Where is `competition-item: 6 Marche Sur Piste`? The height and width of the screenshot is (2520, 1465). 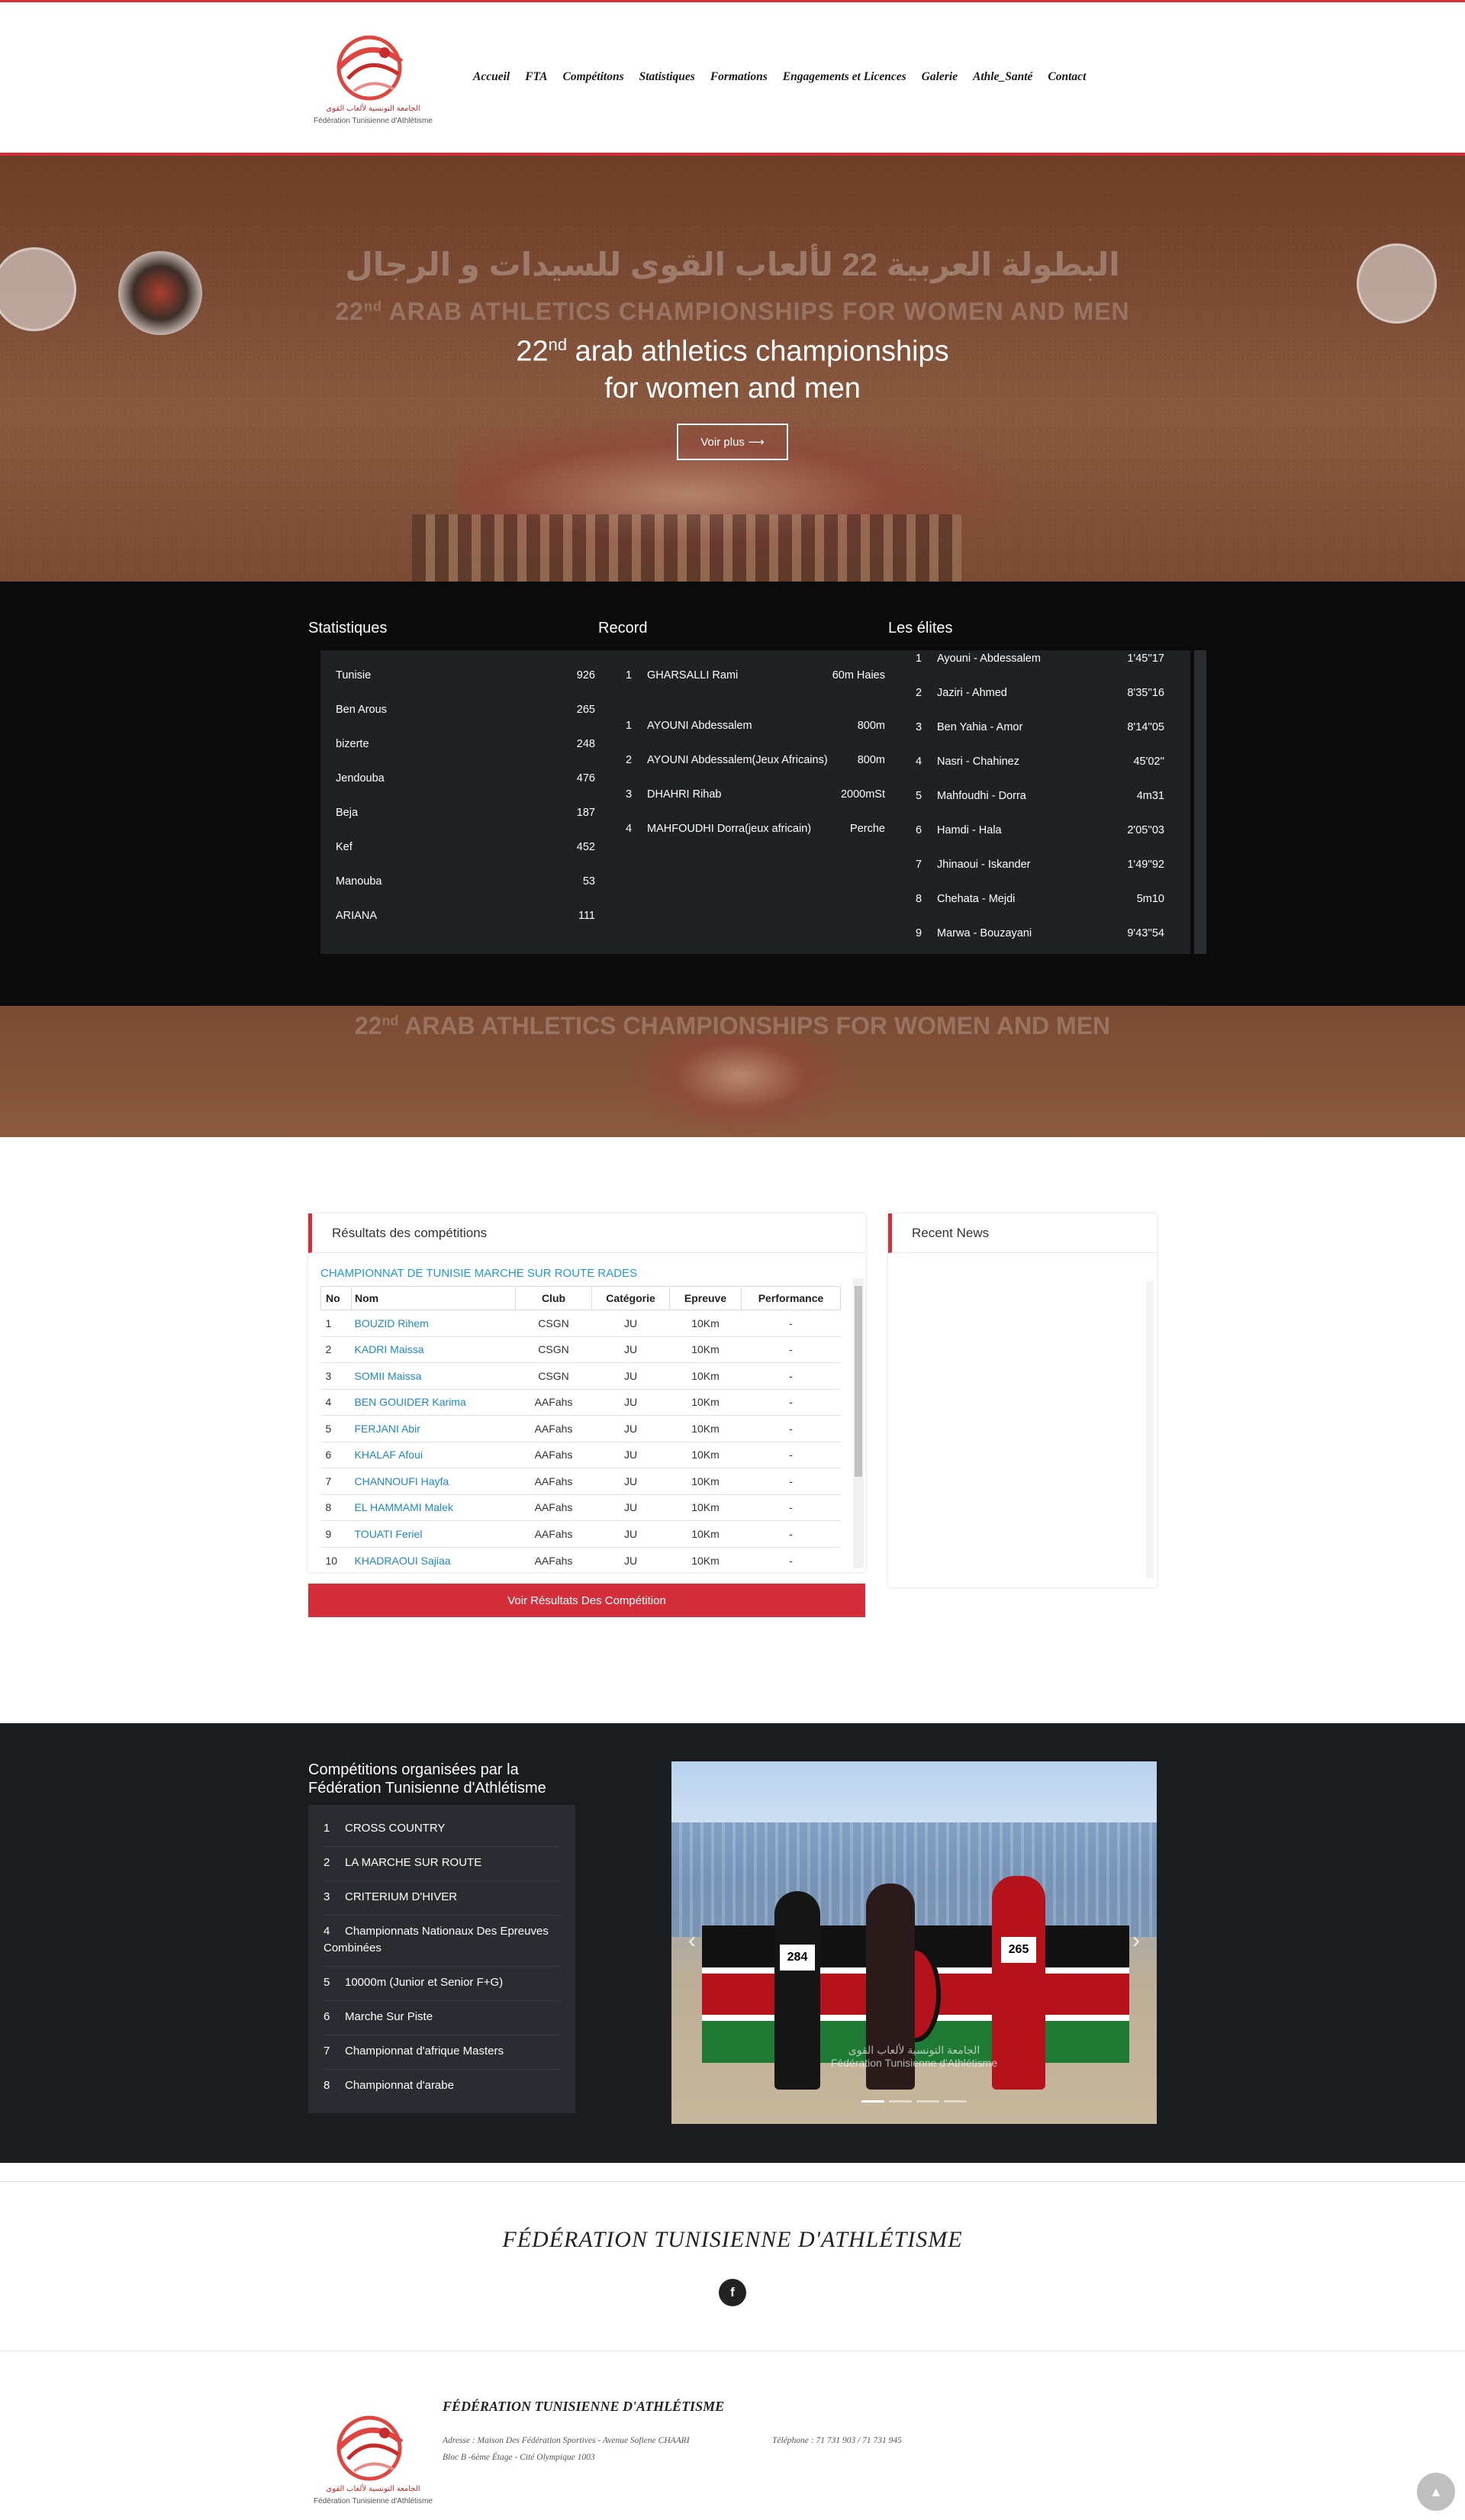
competition-item: 6 Marche Sur Piste is located at coordinates (442, 2017).